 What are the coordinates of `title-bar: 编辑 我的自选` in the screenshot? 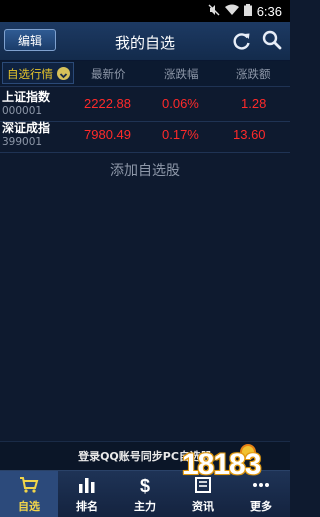 It's located at (145, 41).